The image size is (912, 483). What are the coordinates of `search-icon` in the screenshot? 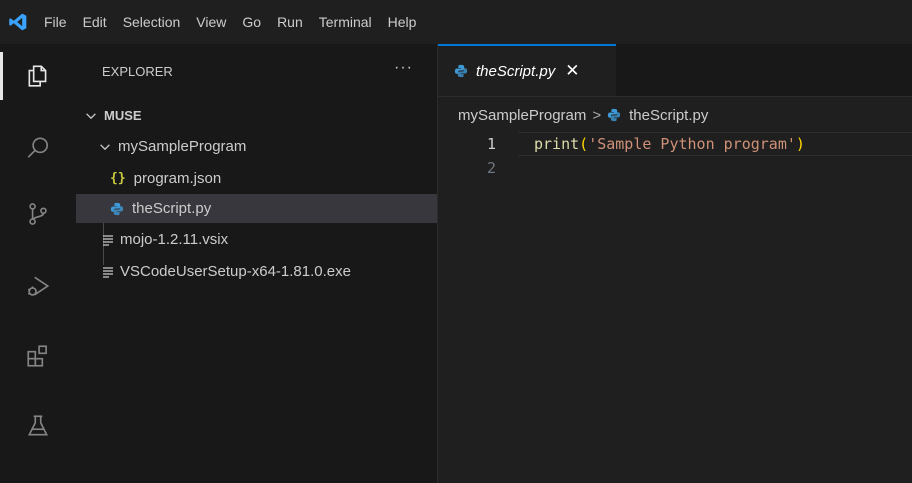 It's located at (38, 148).